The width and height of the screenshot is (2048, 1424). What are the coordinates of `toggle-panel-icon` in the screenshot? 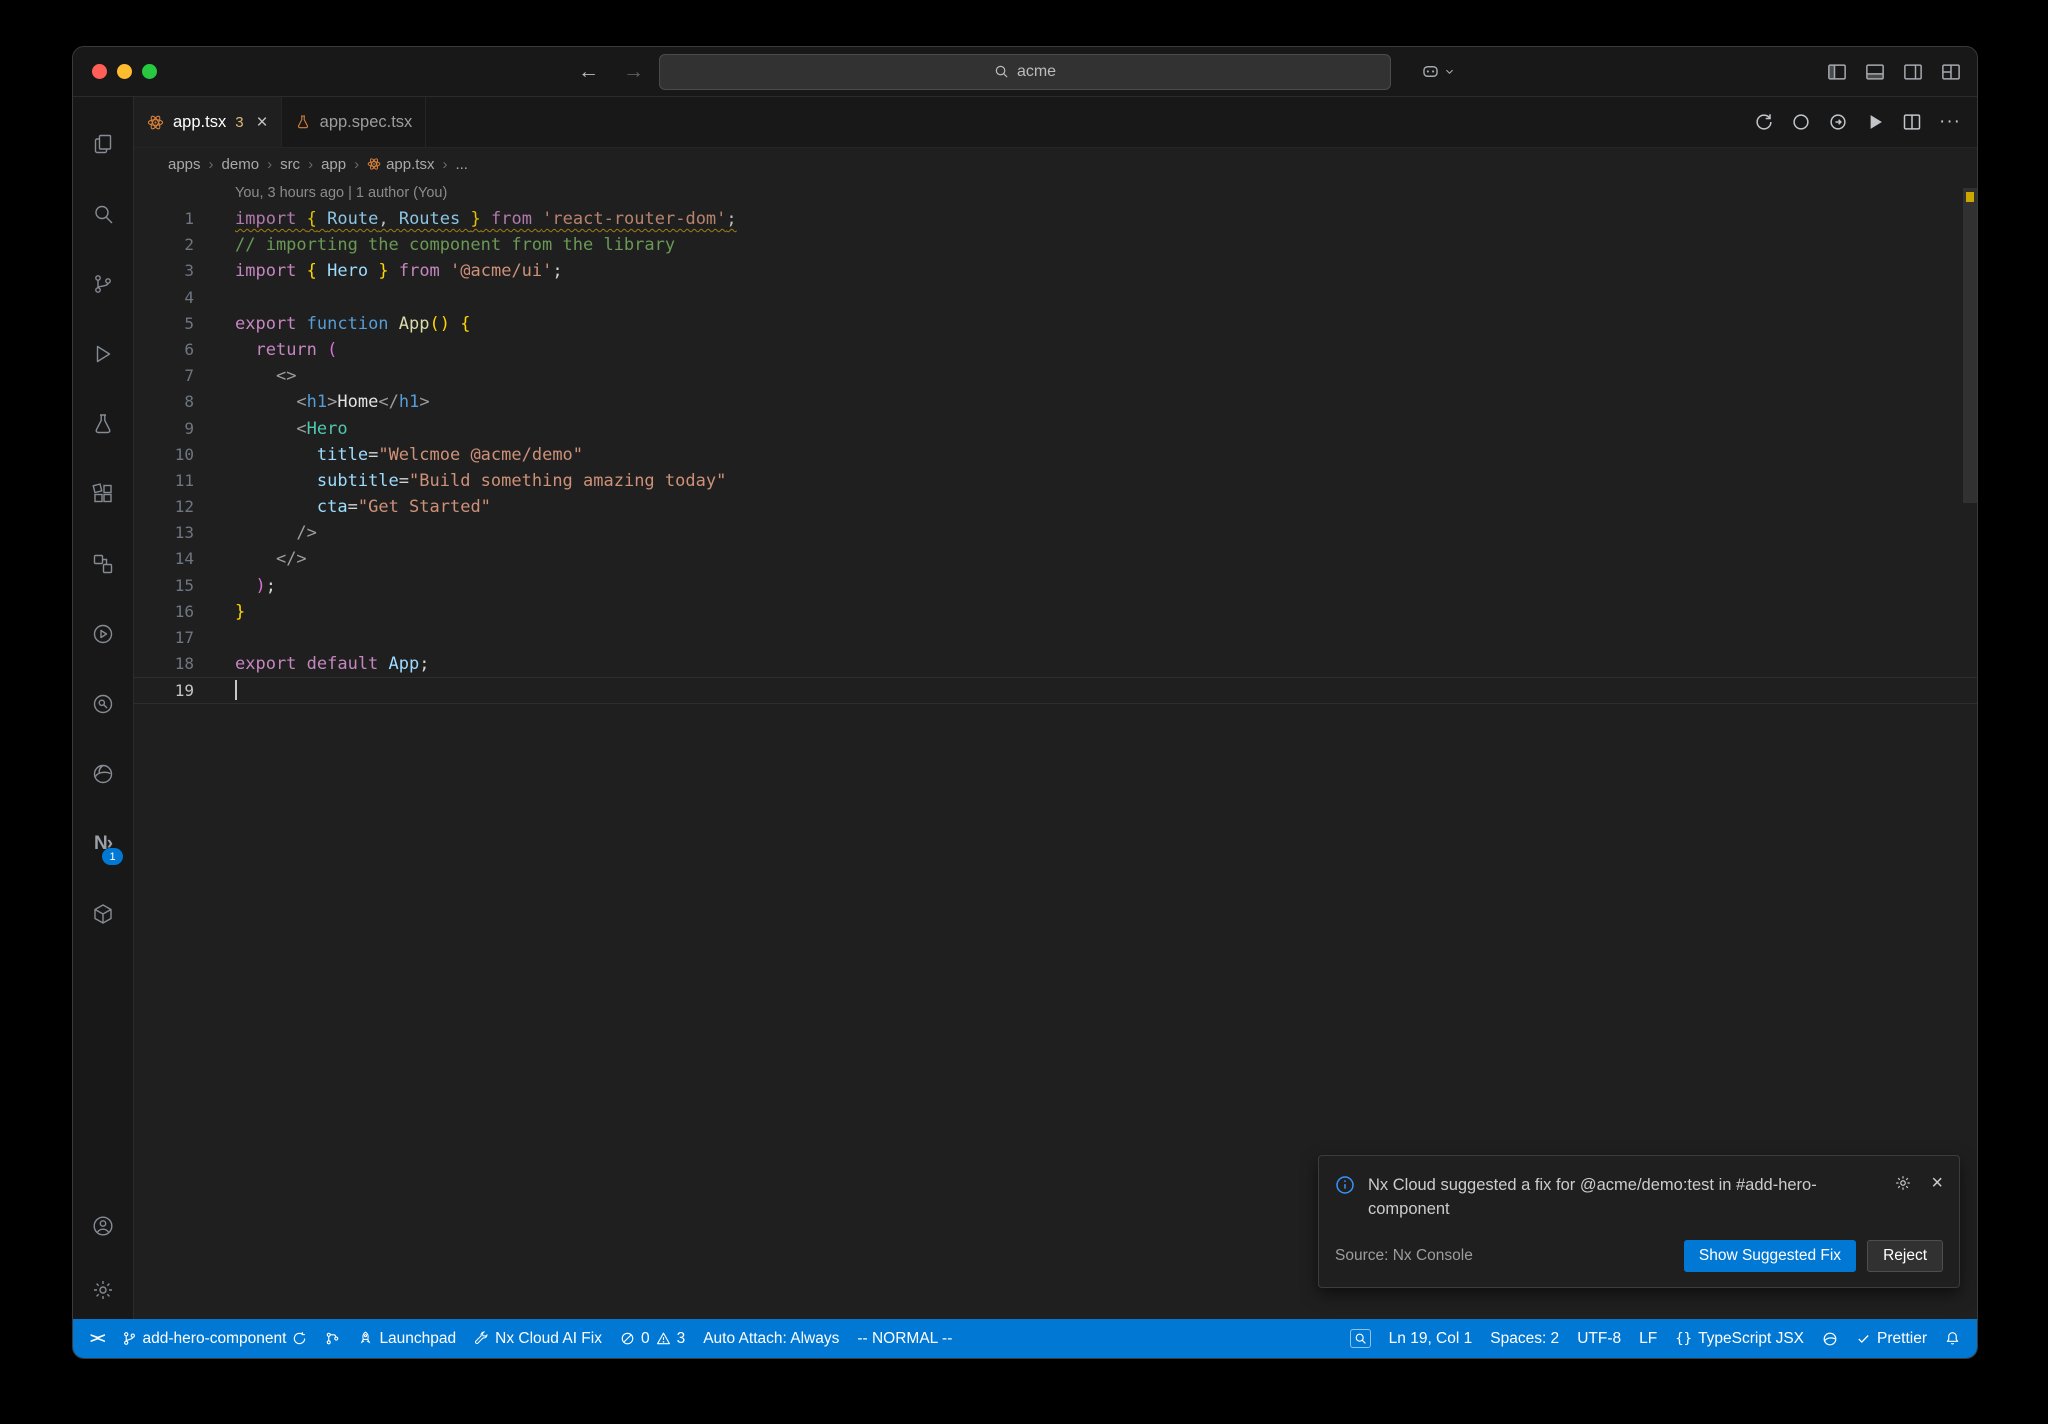 It's located at (1875, 72).